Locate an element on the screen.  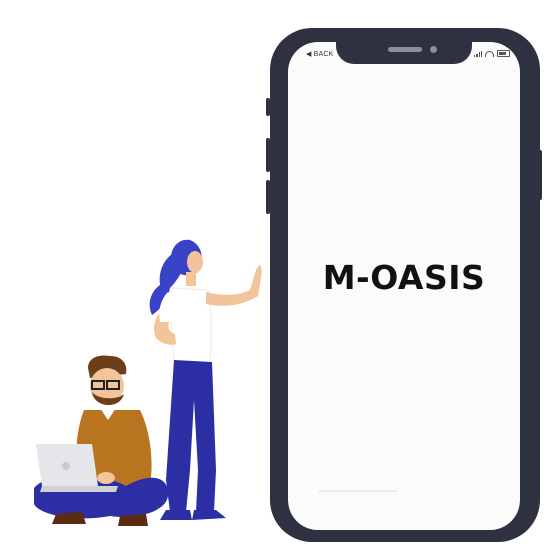
phone-power-button is located at coordinates (540, 175).